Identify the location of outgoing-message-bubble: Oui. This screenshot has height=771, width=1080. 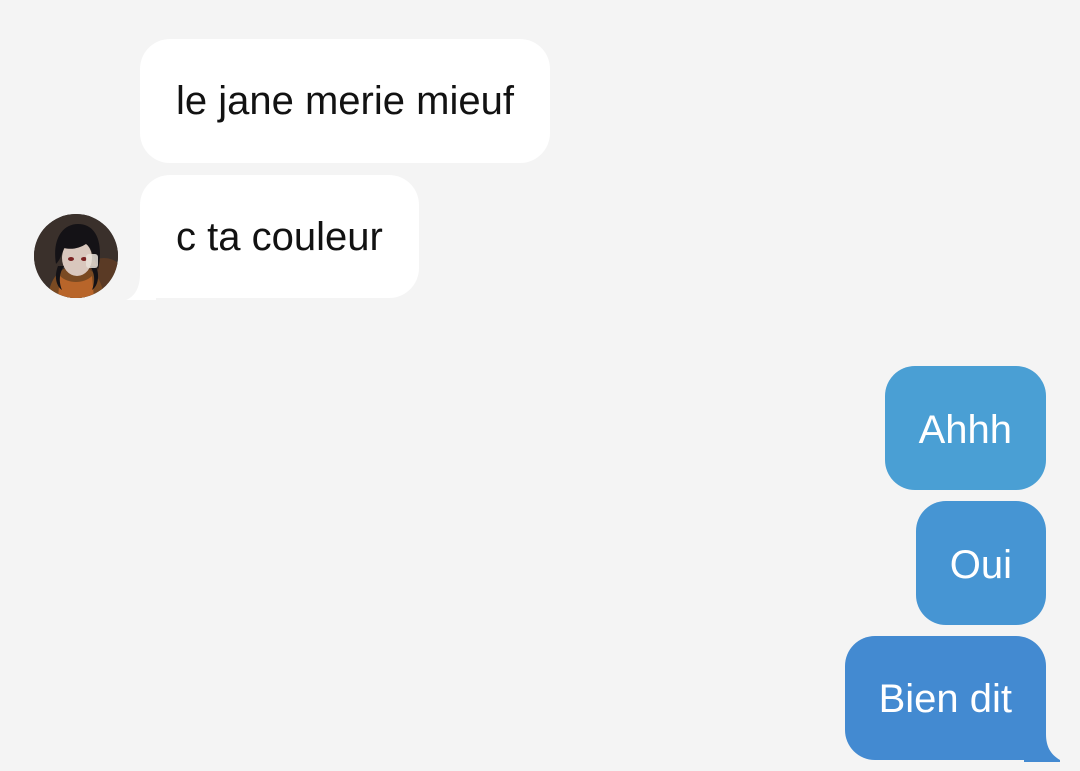
(980, 563).